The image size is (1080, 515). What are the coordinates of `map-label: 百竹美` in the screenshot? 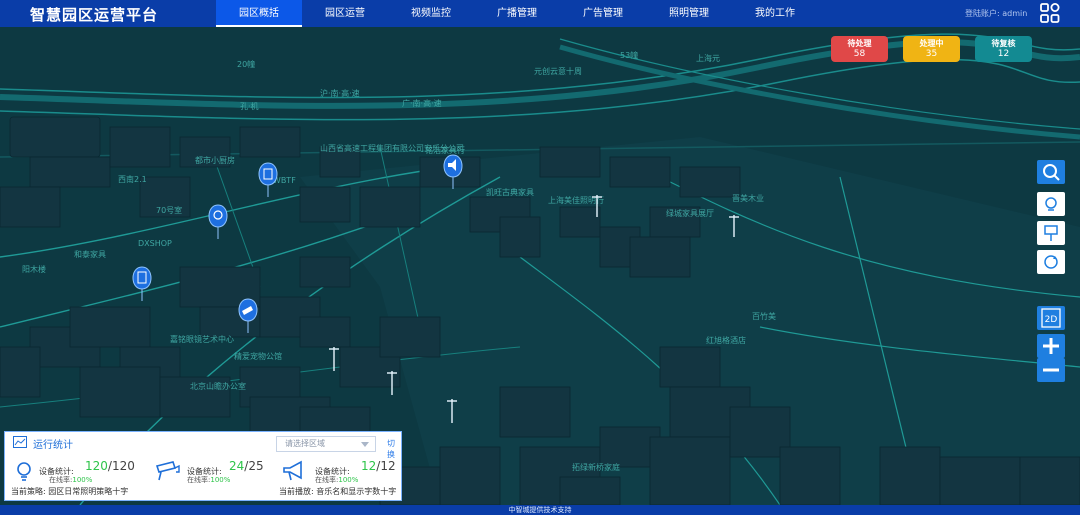 It's located at (764, 316).